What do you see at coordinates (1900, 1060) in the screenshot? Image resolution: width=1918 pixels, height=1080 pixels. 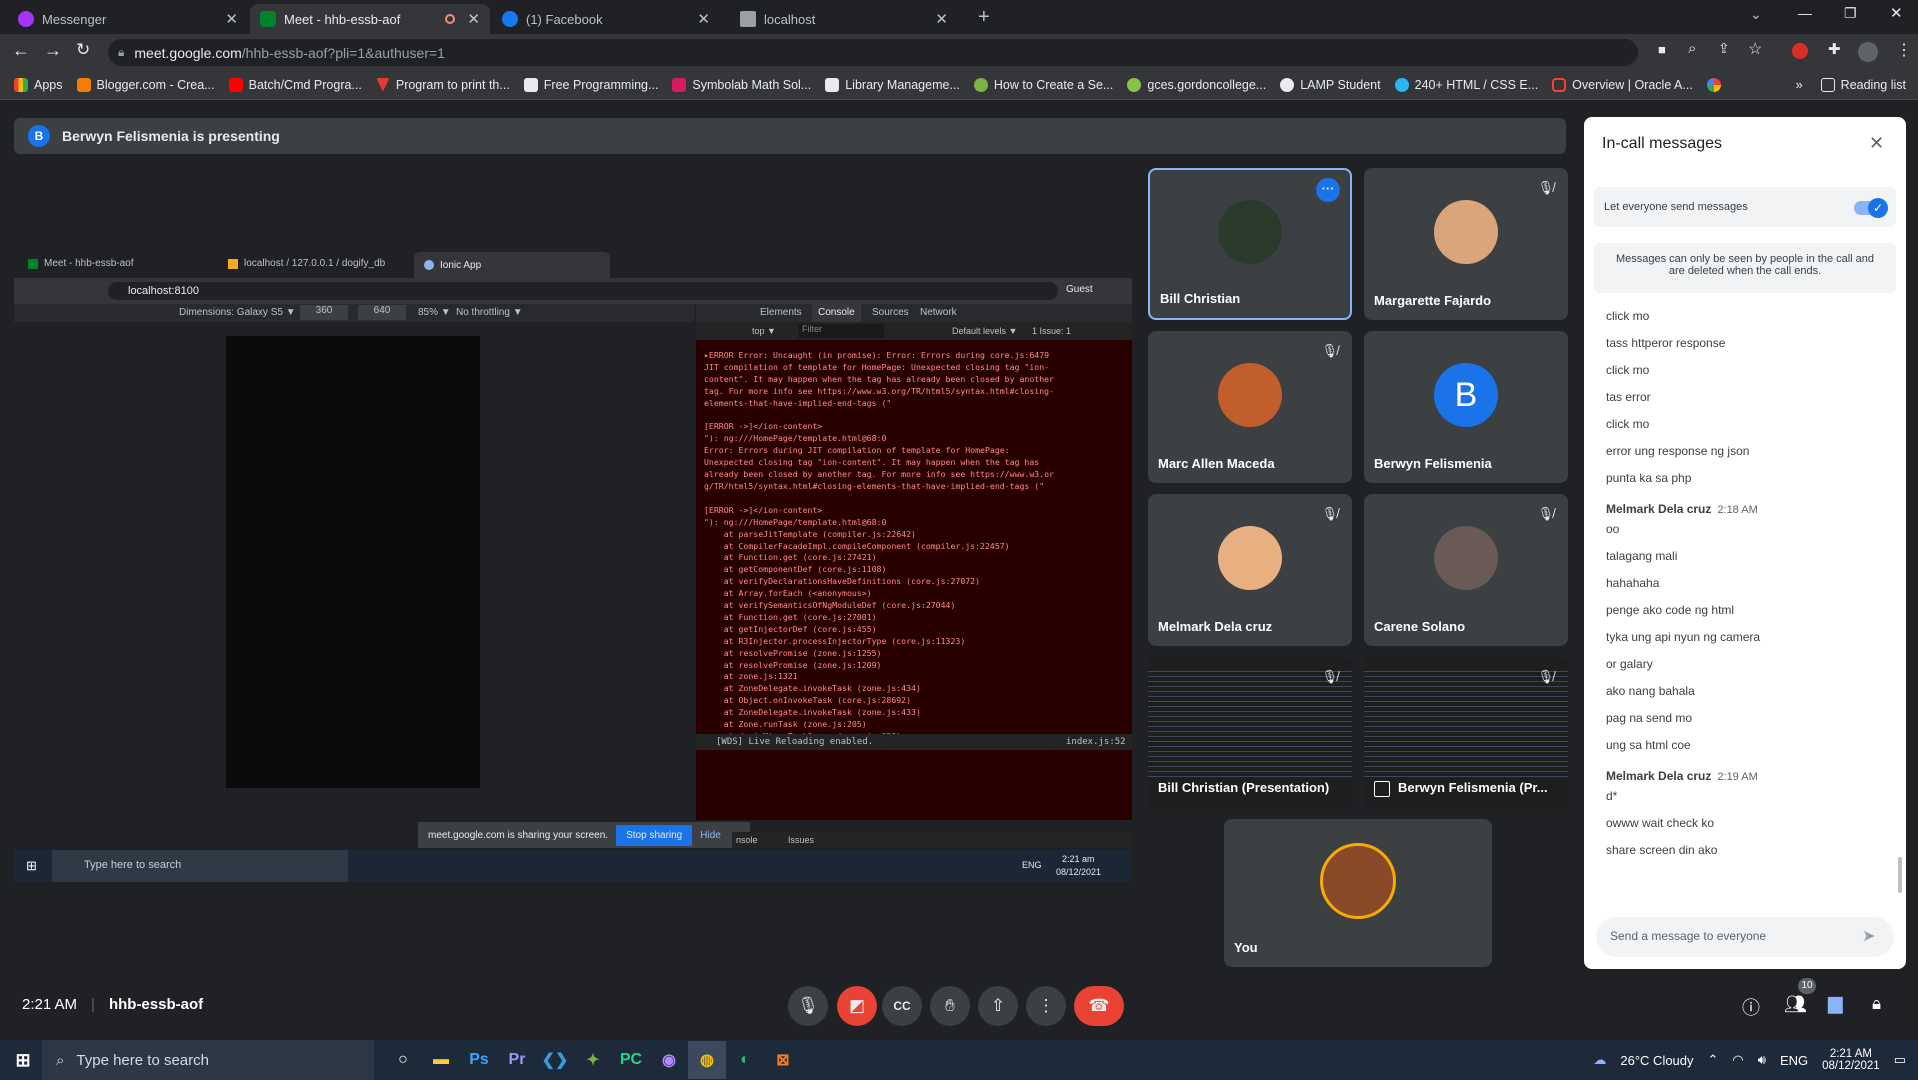 I see `notifications-icon: ▭` at bounding box center [1900, 1060].